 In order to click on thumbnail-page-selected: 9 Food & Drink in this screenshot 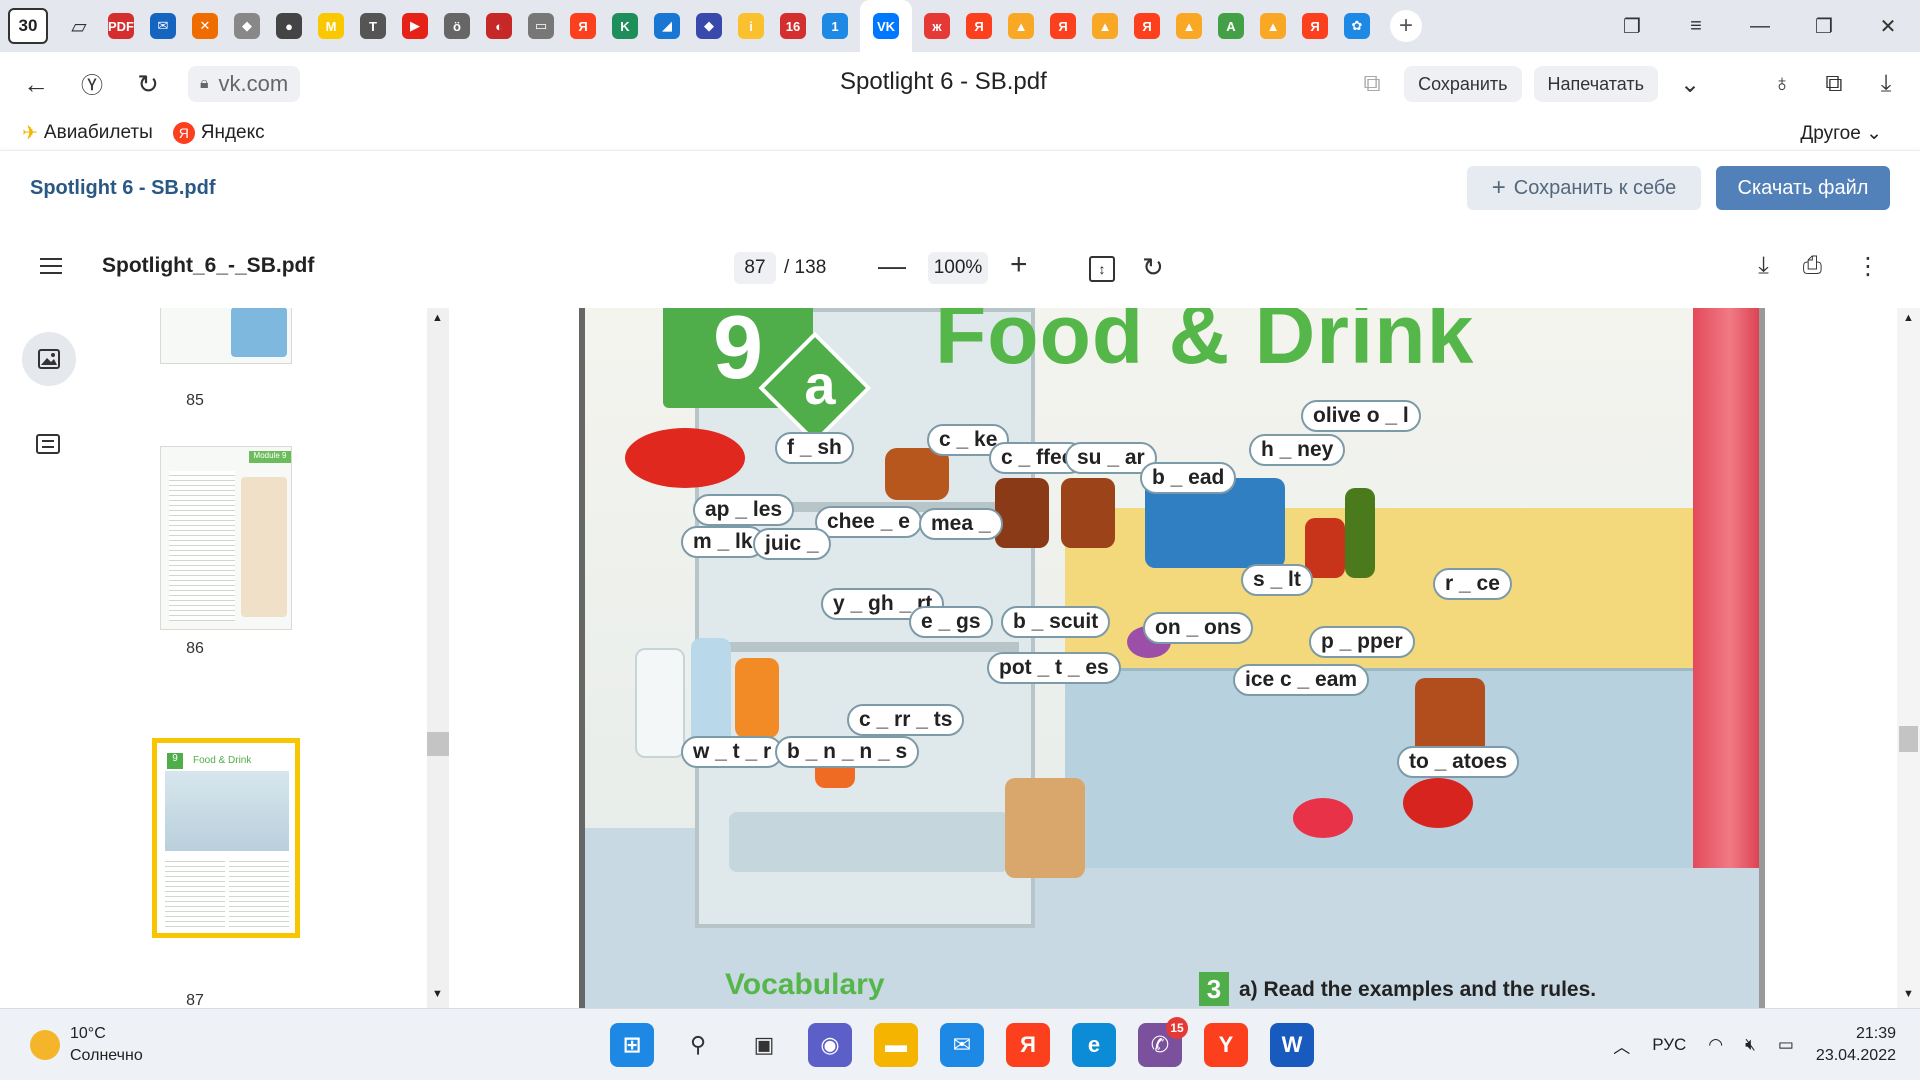, I will do `click(226, 838)`.